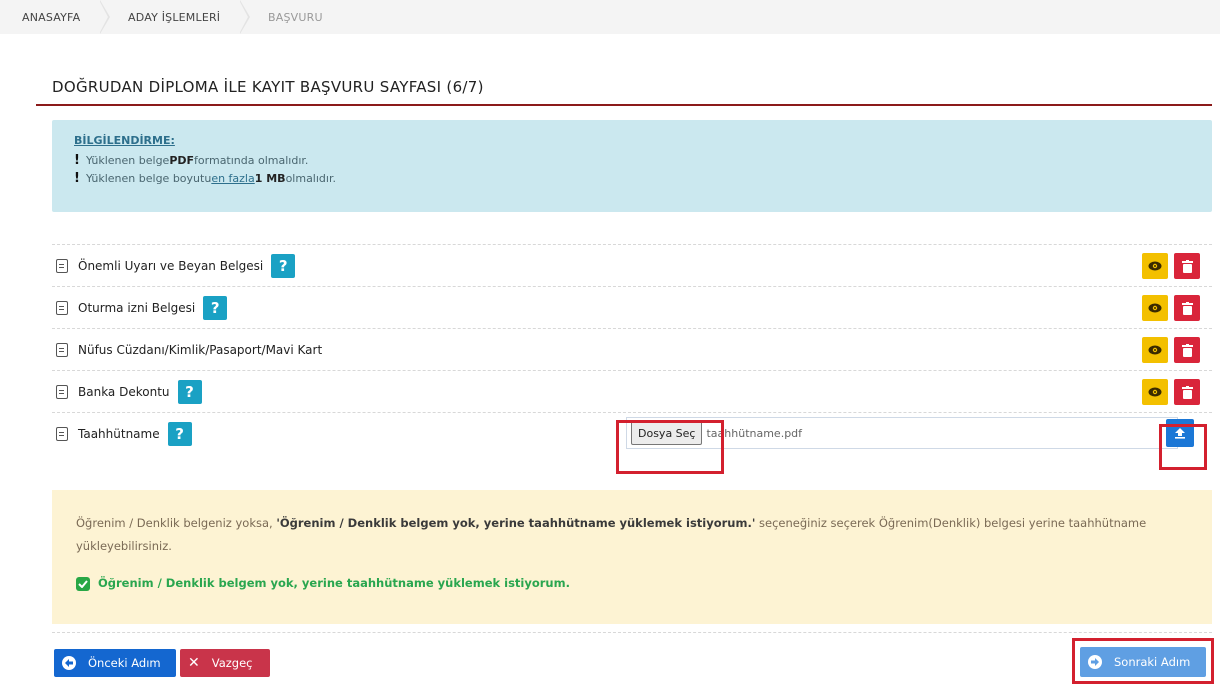 The width and height of the screenshot is (1220, 686). I want to click on document-label: Önemli Uyarı ve Beyan Belgesi, so click(171, 265).